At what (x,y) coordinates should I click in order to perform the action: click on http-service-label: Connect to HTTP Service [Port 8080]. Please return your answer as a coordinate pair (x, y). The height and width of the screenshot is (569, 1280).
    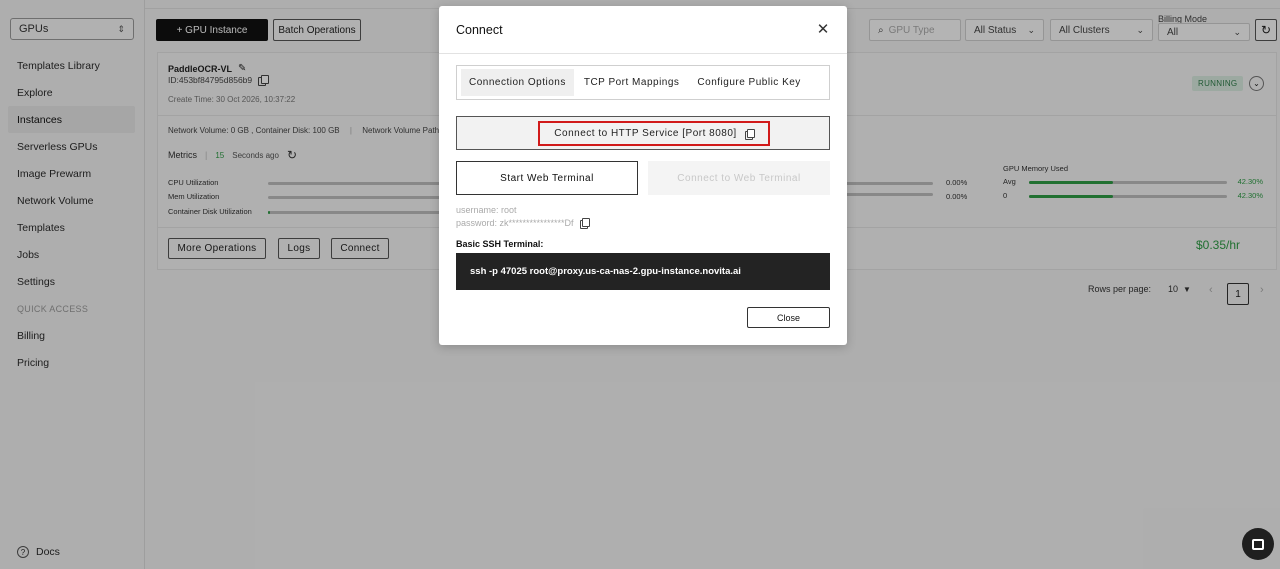
    Looking at the image, I should click on (645, 133).